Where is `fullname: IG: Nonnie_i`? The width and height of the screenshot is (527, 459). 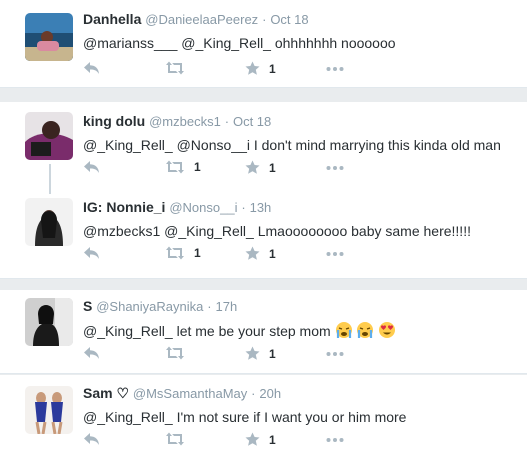 fullname: IG: Nonnie_i is located at coordinates (124, 207).